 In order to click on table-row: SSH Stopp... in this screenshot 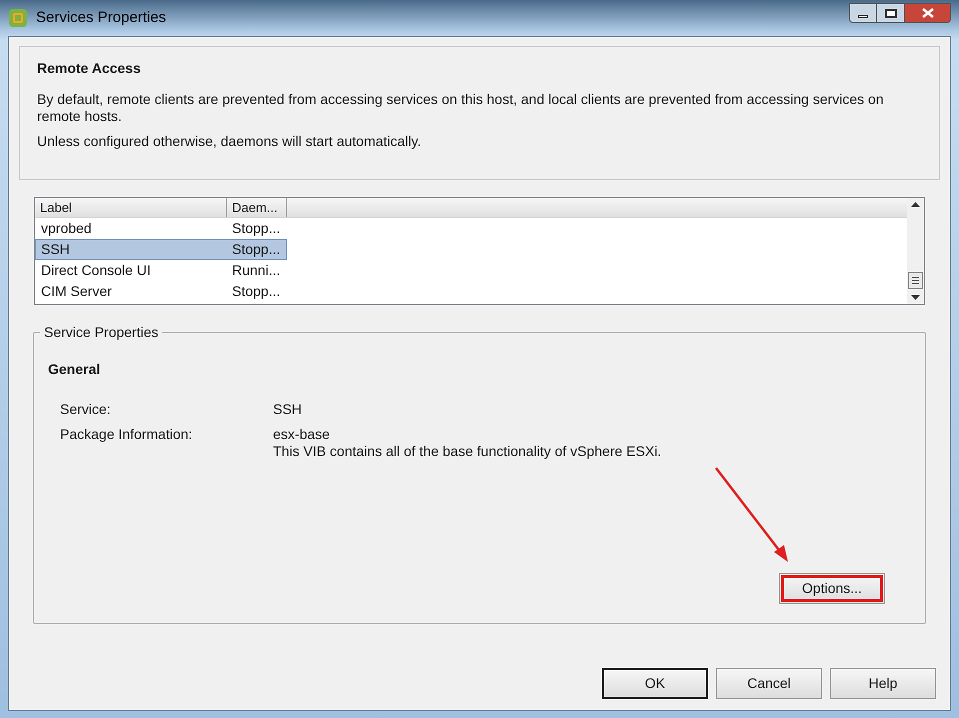, I will do `click(161, 249)`.